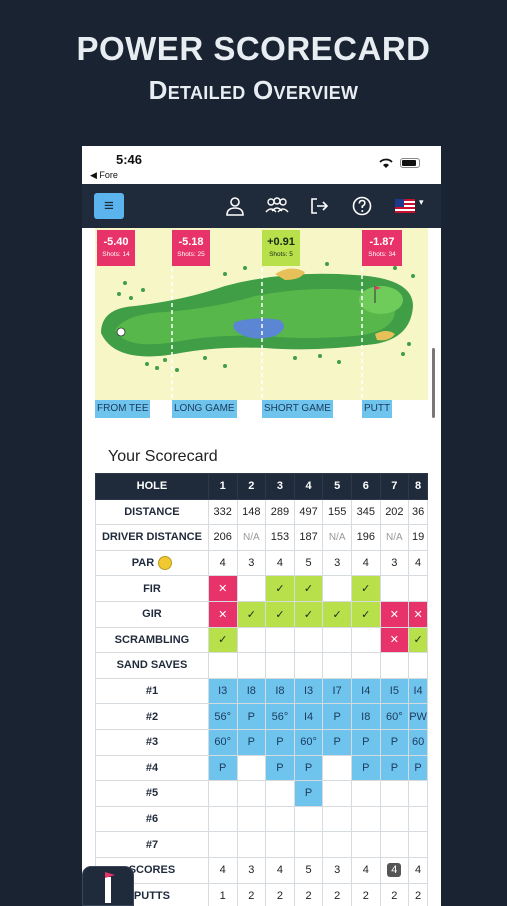 This screenshot has width=507, height=906. Describe the element at coordinates (152, 844) in the screenshot. I see `row-label: #7` at that location.